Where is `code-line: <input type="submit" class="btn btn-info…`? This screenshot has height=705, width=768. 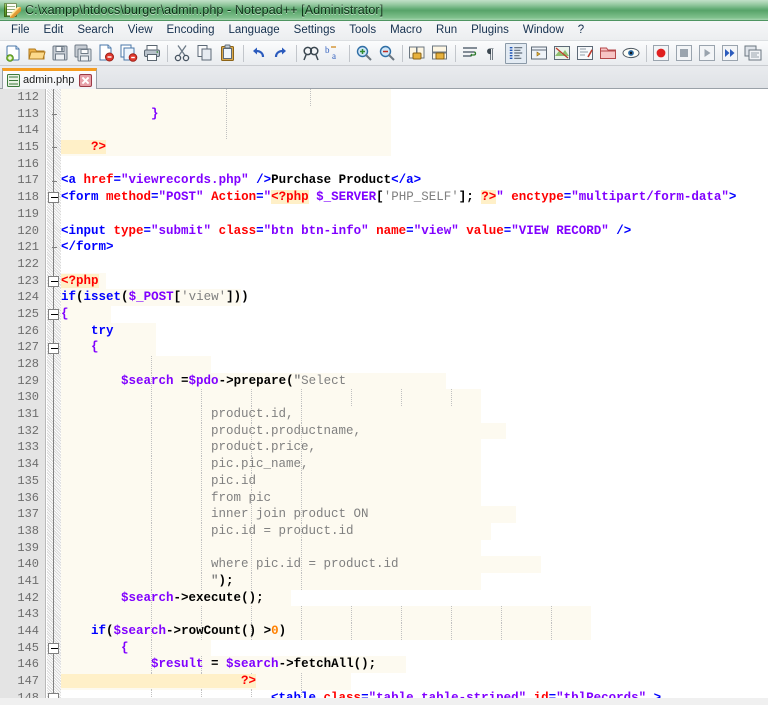
code-line: <input type="submit" class="btn btn-info… is located at coordinates (414, 231).